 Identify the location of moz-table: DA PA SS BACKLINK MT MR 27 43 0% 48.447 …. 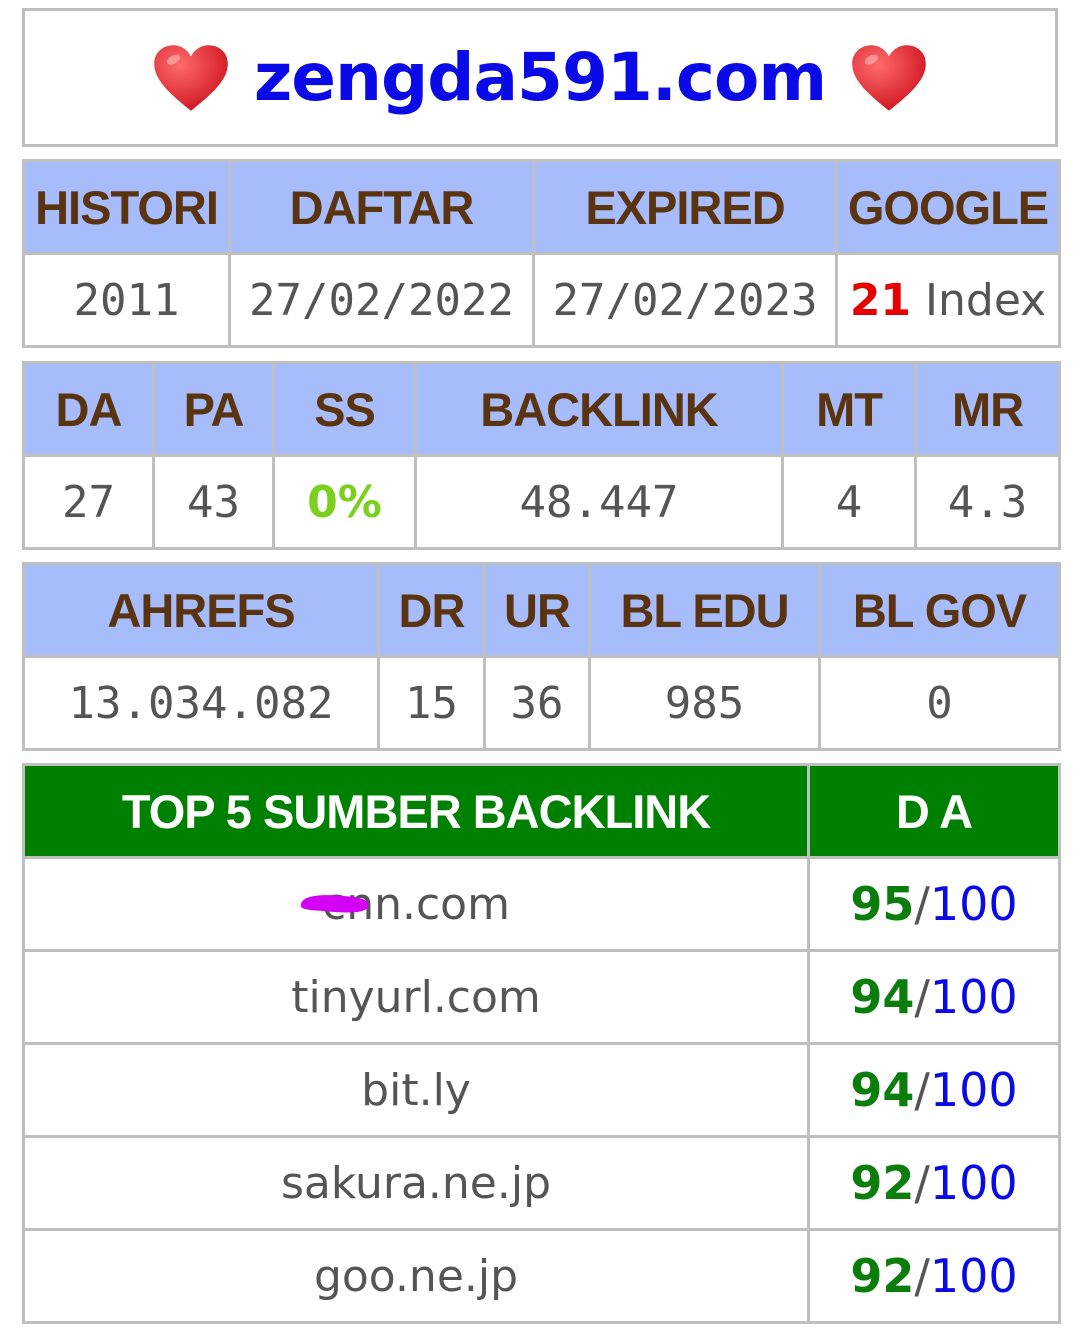
(541, 455).